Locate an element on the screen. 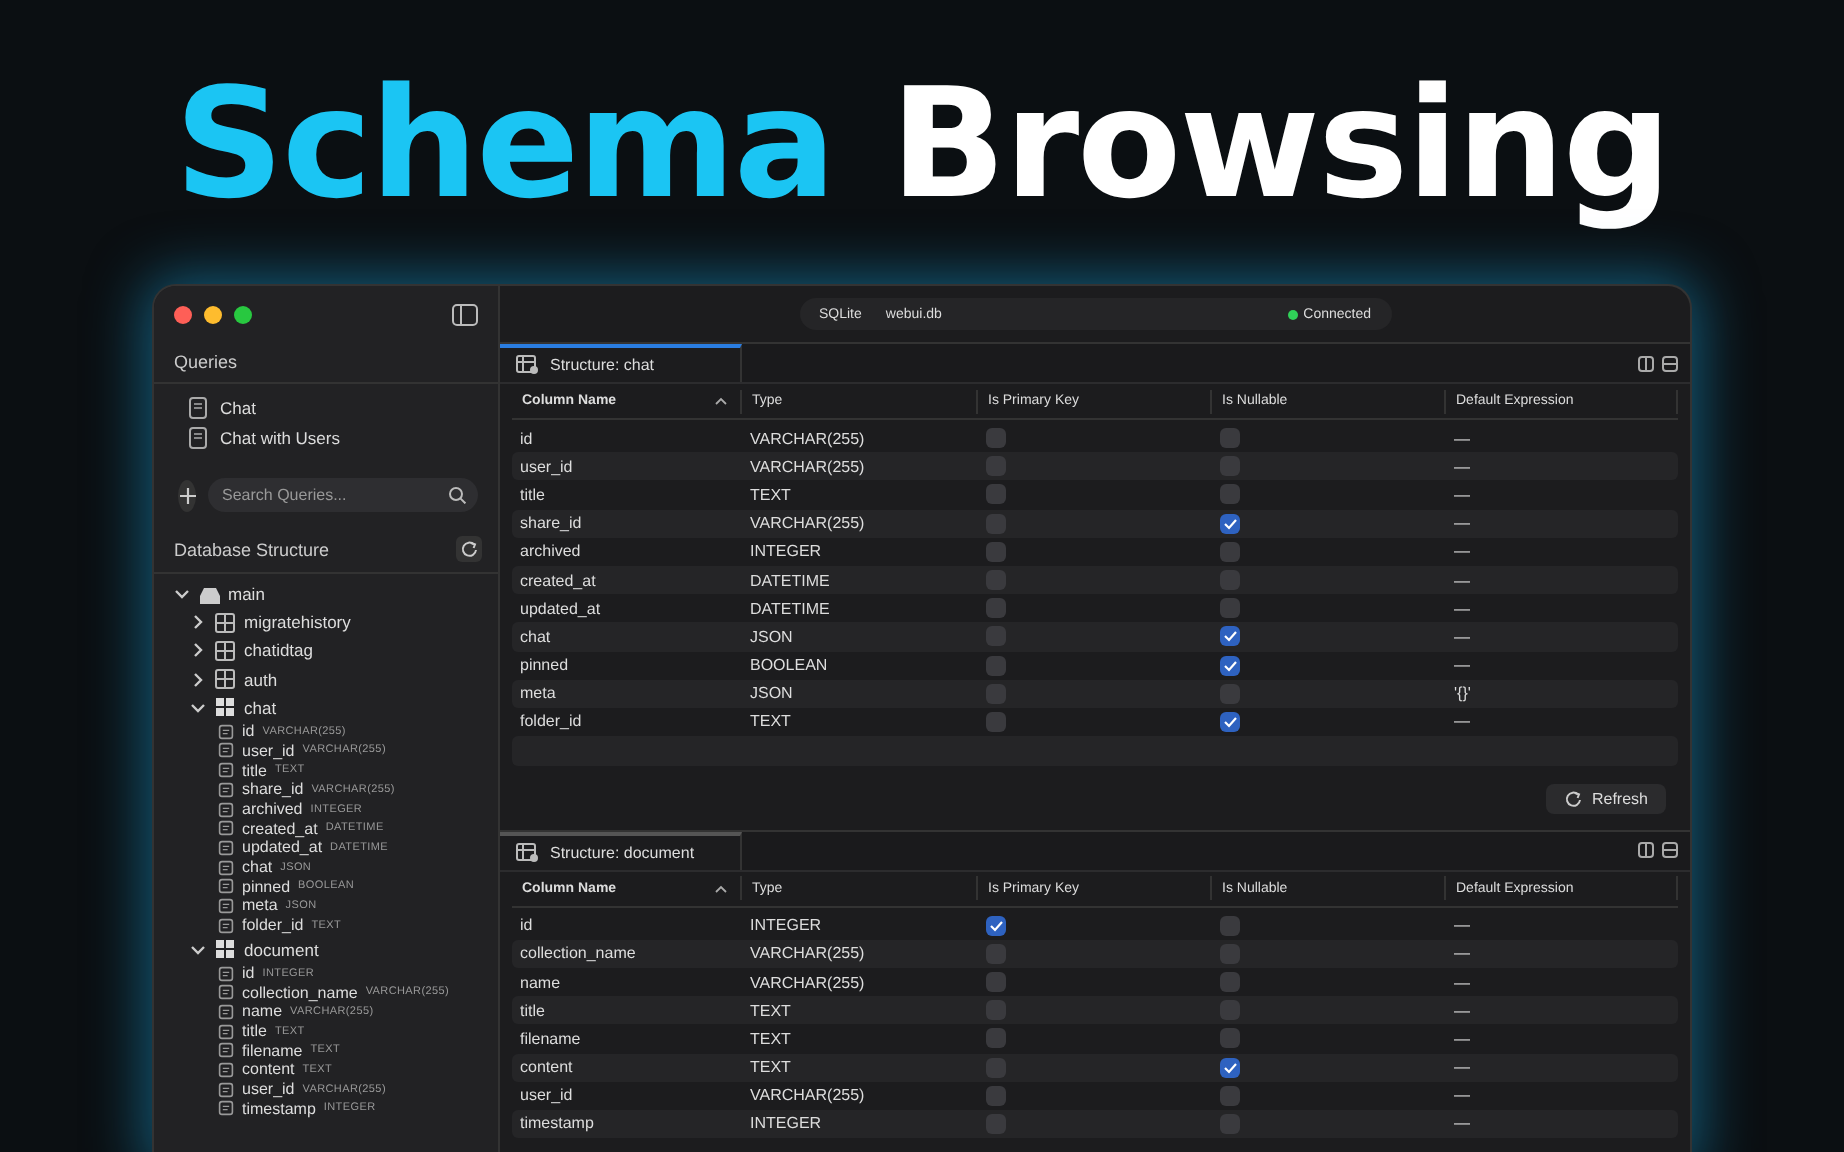 The image size is (1844, 1152). column-name: chat is located at coordinates (535, 636).